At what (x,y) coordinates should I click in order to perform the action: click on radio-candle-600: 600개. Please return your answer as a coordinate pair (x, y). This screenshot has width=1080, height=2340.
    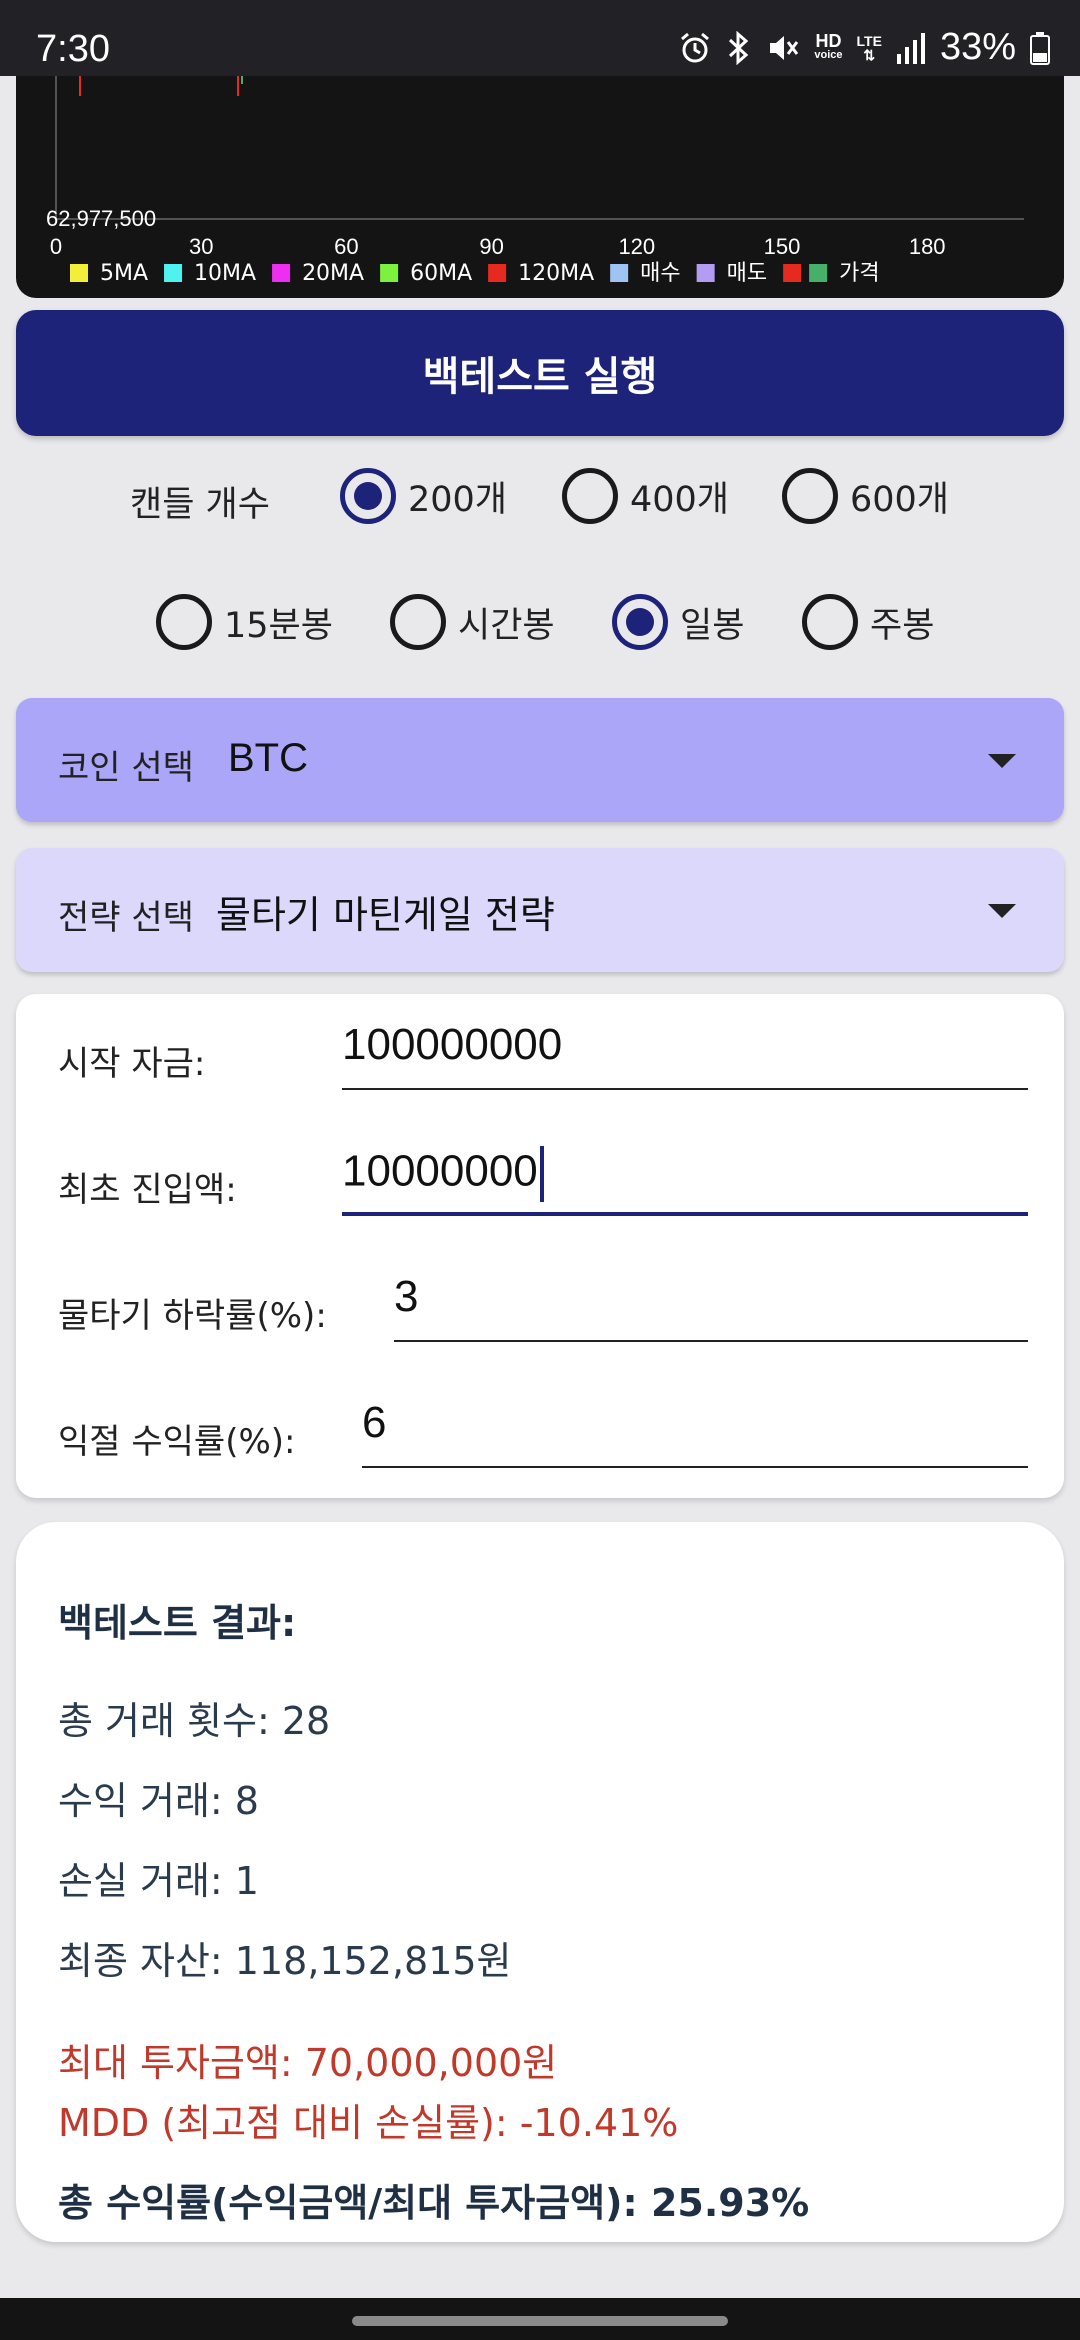
    Looking at the image, I should click on (865, 496).